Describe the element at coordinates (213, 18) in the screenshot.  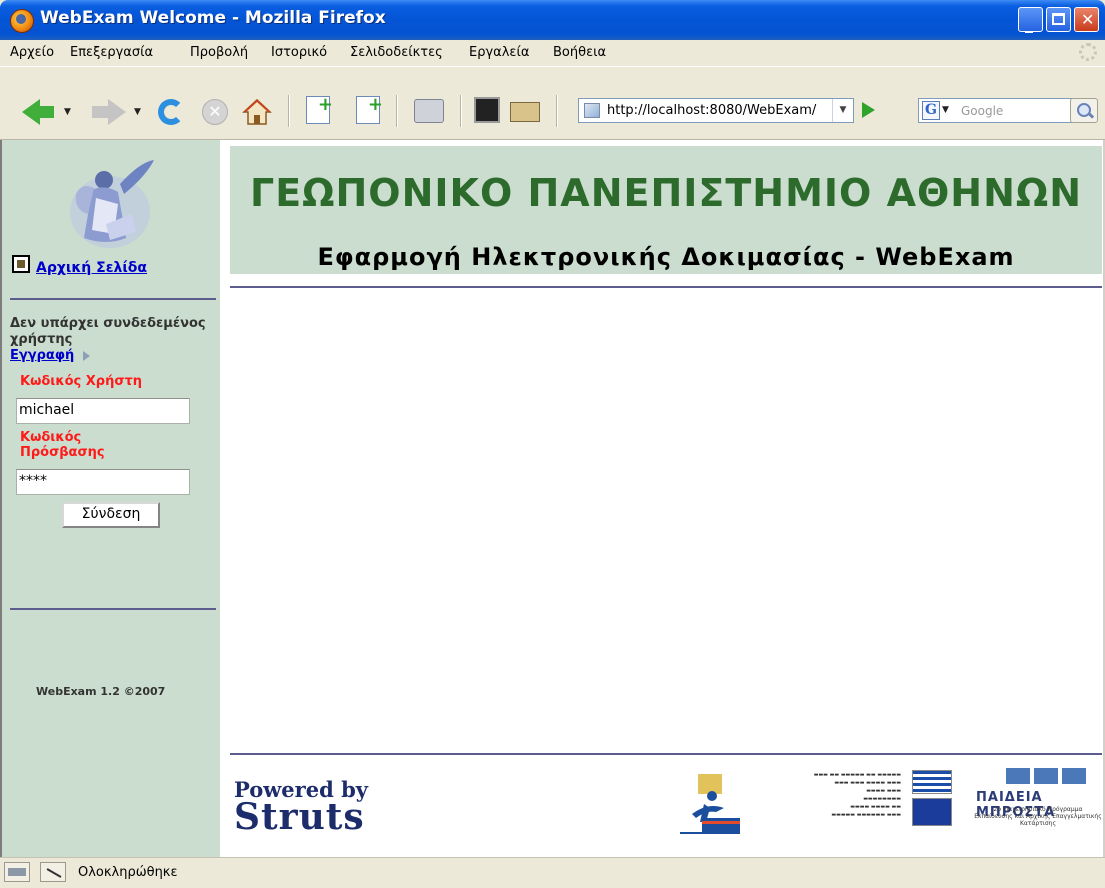
I see `window-title: WebExam Welcome - Mozilla Firefox` at that location.